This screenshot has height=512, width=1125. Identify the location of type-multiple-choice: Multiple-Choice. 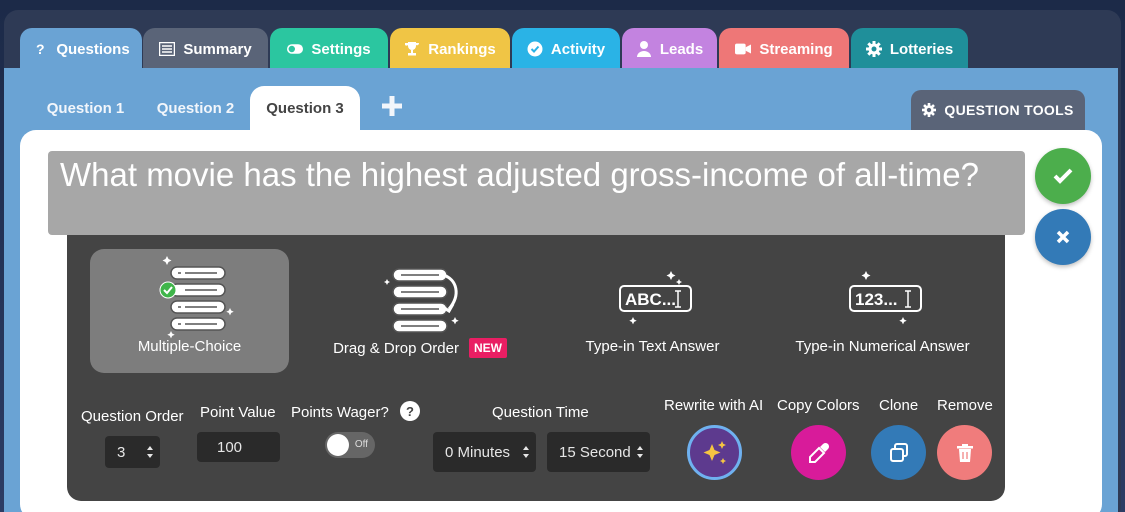
(189, 311).